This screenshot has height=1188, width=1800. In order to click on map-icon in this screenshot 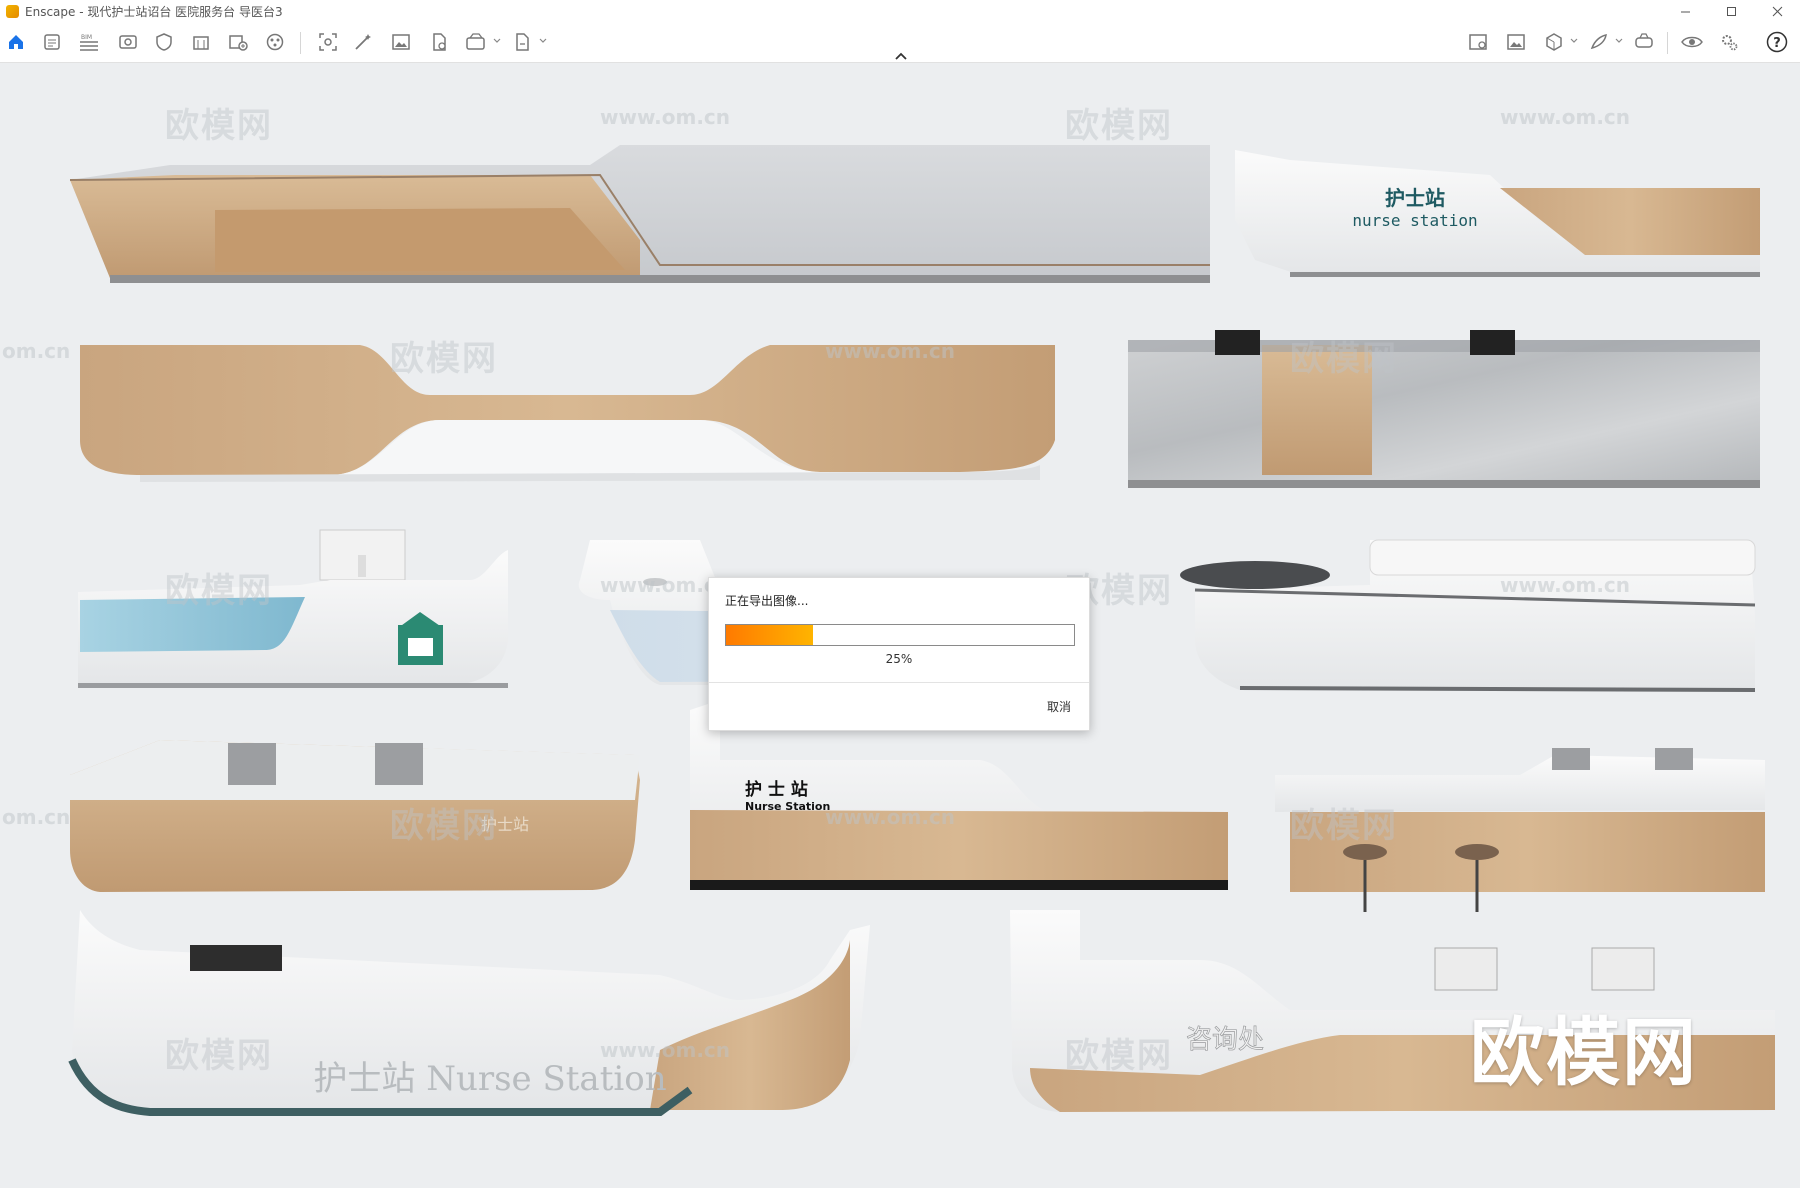, I will do `click(1478, 42)`.